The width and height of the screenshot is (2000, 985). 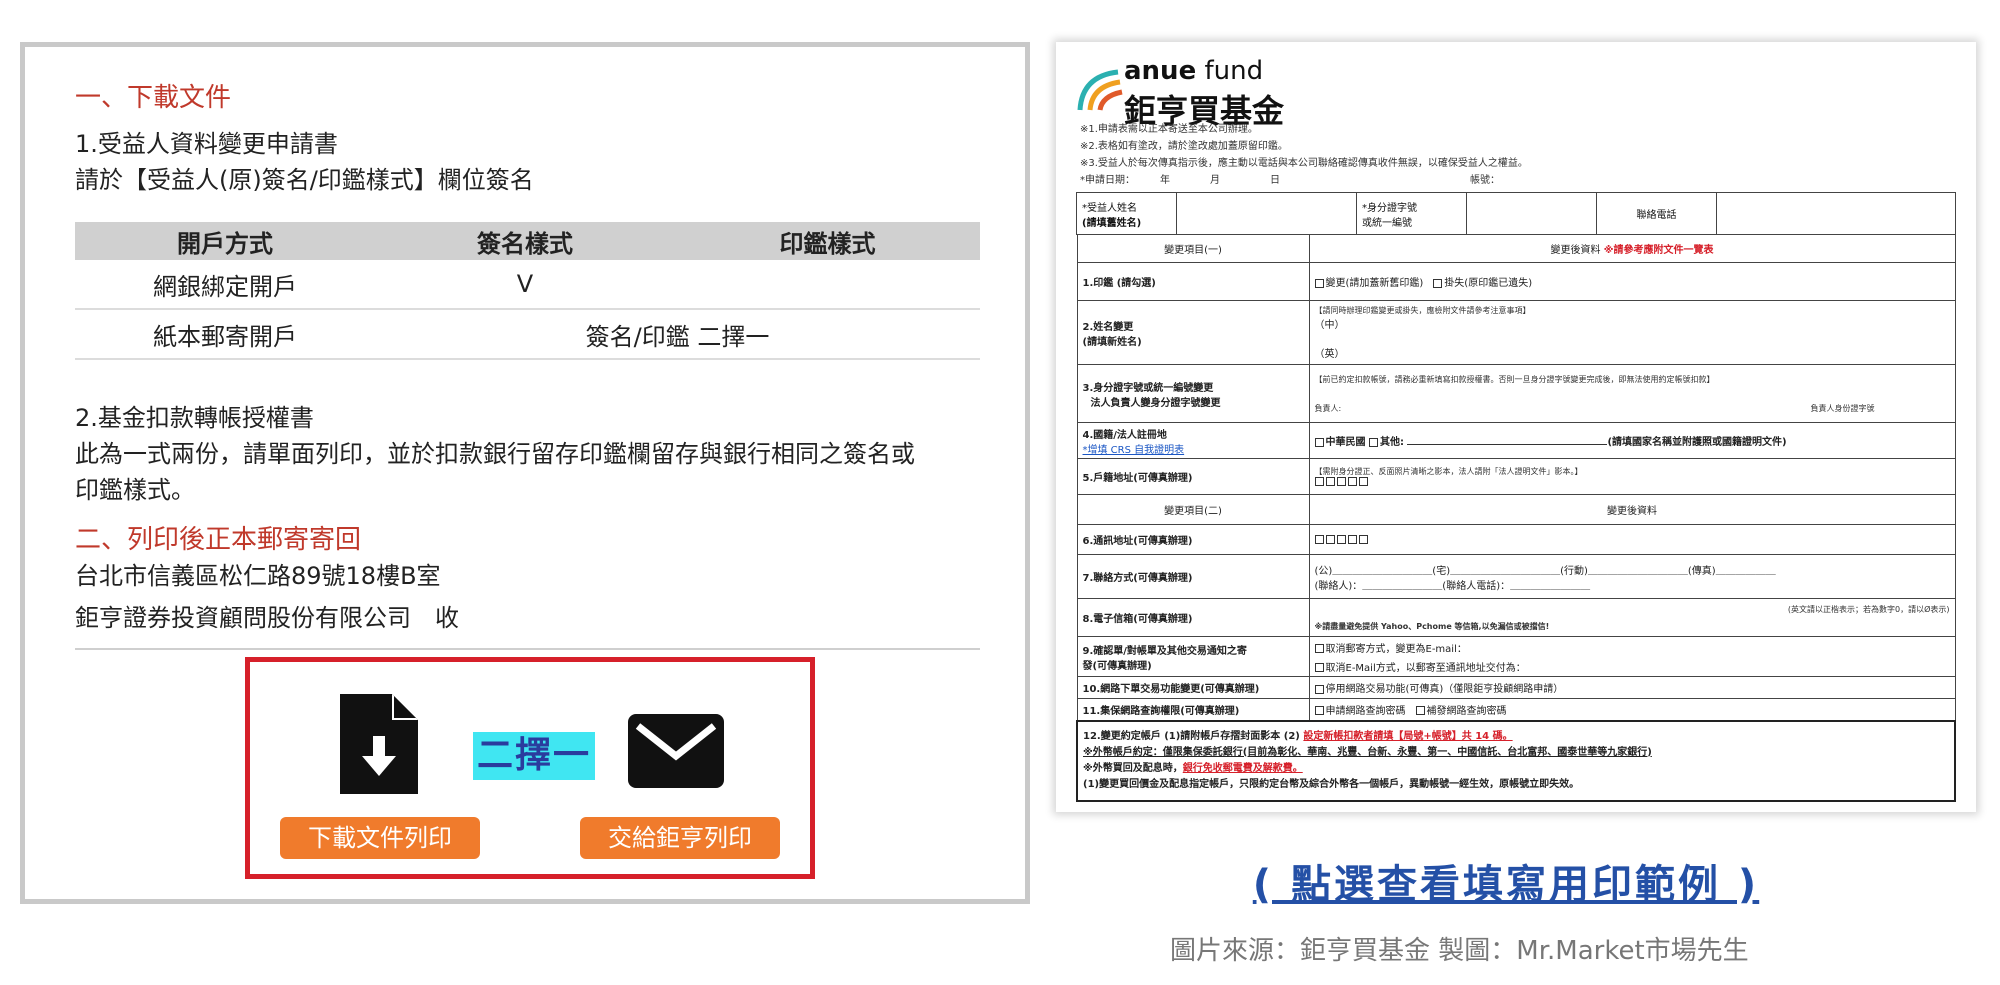 I want to click on account-change-text: ※外幣買回及配息時，, so click(x=1133, y=768).